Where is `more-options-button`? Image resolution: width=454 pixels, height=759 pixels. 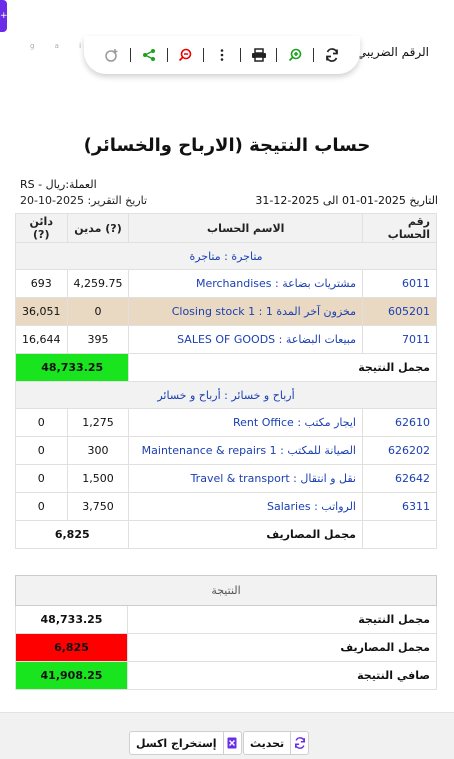
more-options-button is located at coordinates (222, 55).